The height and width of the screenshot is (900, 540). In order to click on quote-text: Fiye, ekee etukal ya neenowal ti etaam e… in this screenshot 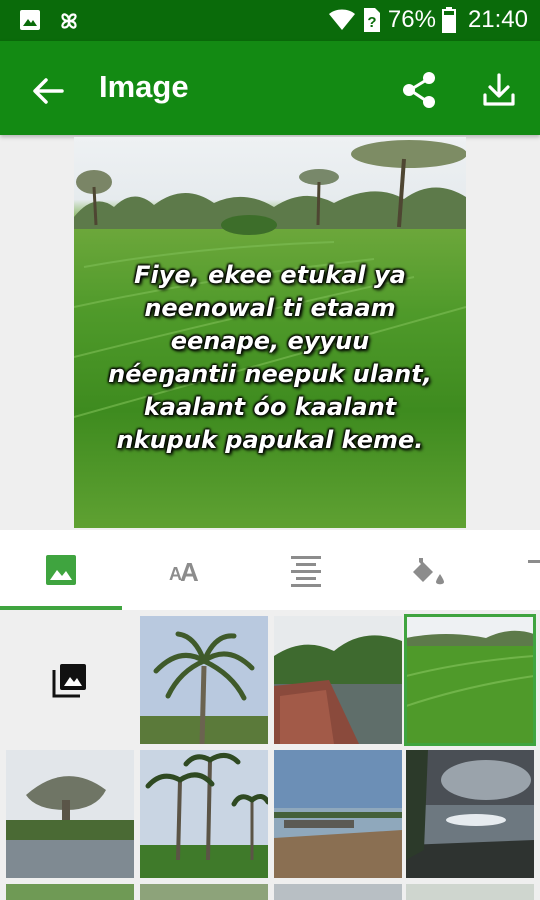, I will do `click(270, 357)`.